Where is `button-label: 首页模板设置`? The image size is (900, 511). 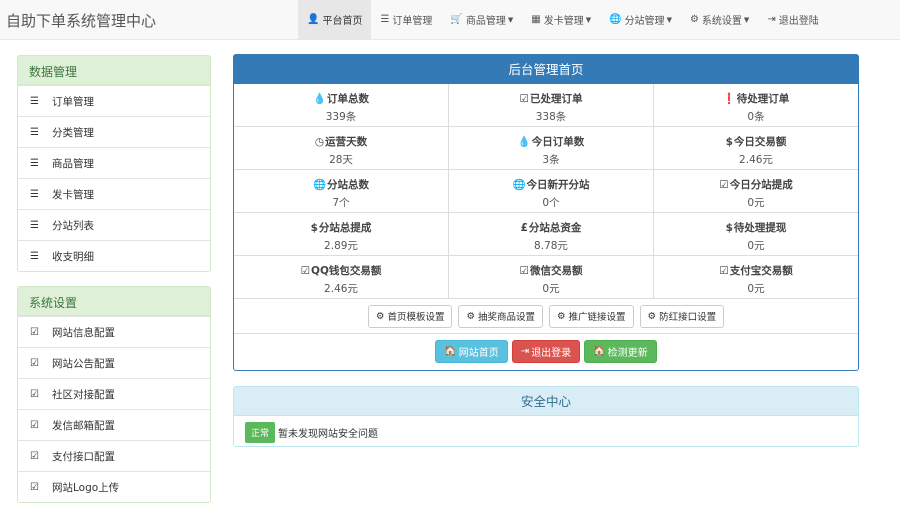 button-label: 首页模板设置 is located at coordinates (416, 317).